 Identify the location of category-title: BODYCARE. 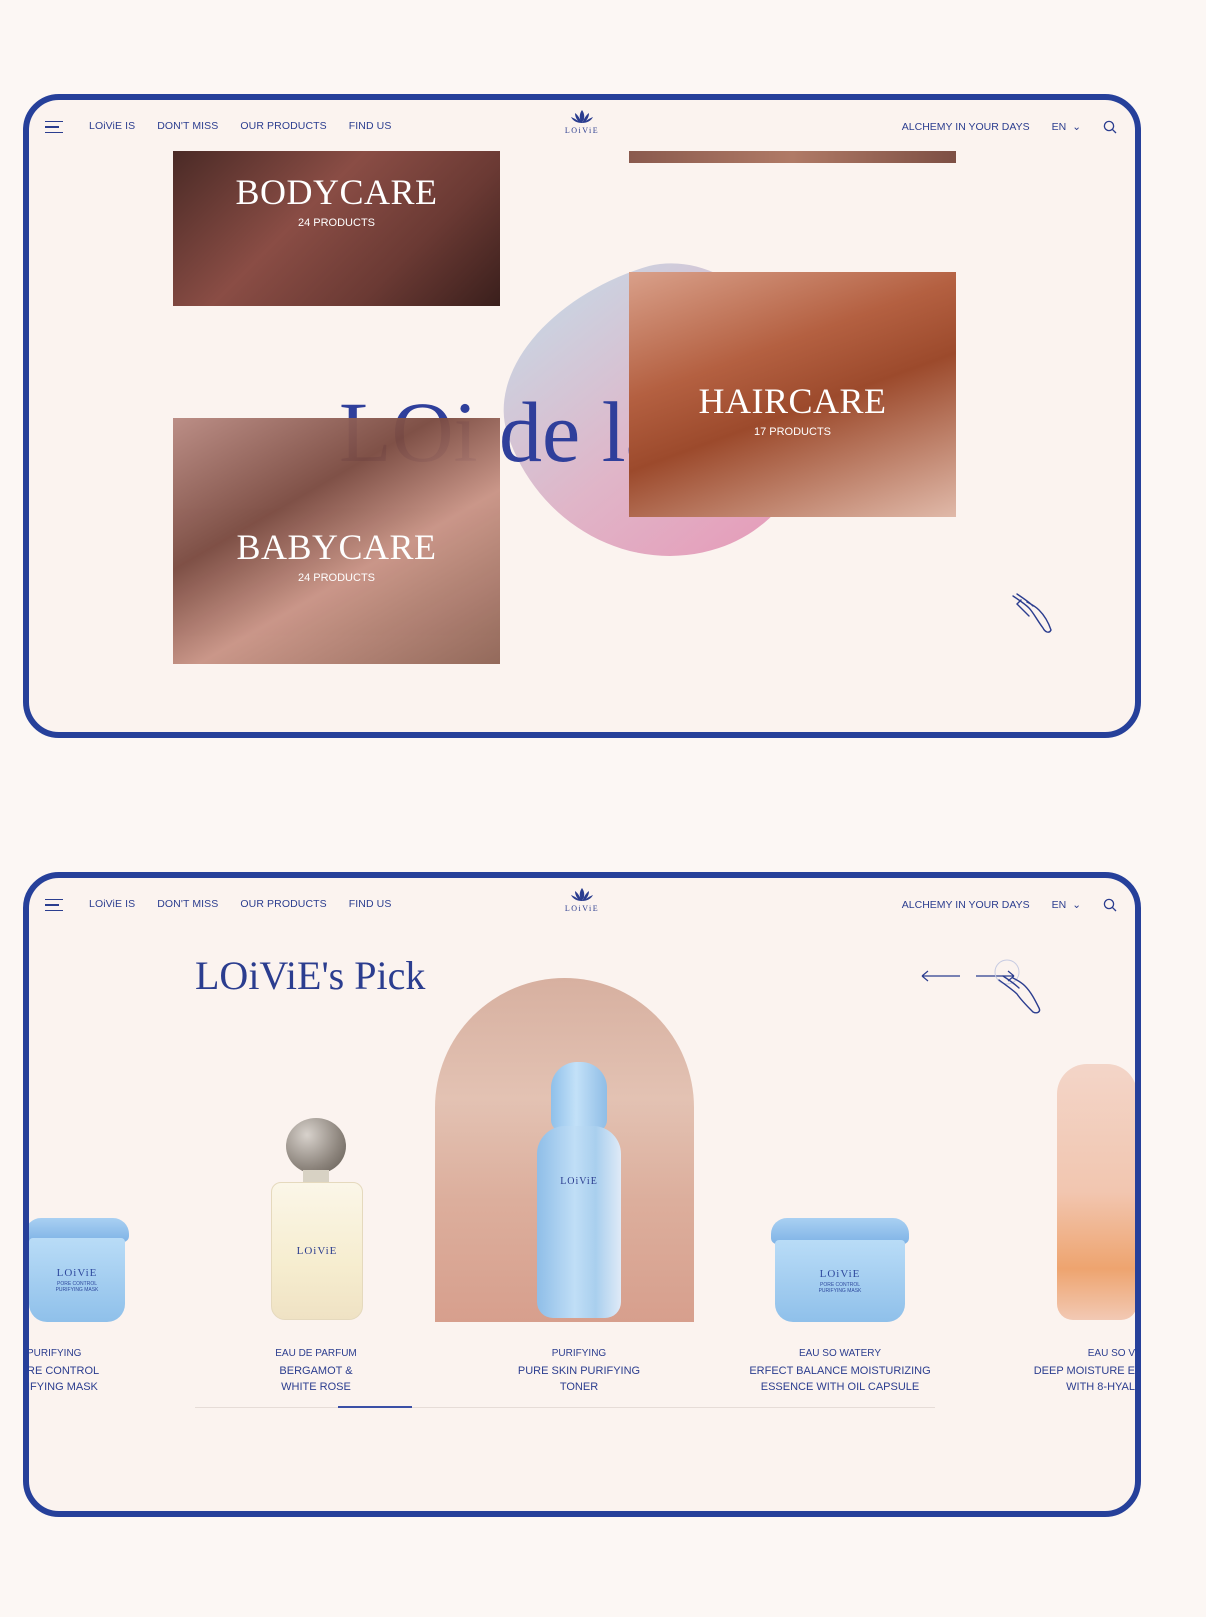
(336, 192).